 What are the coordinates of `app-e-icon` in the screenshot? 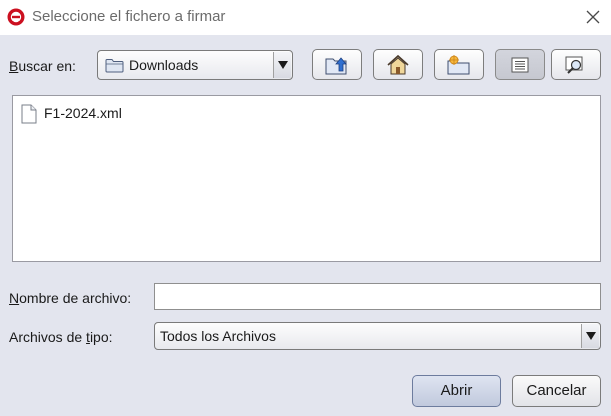 It's located at (16, 17).